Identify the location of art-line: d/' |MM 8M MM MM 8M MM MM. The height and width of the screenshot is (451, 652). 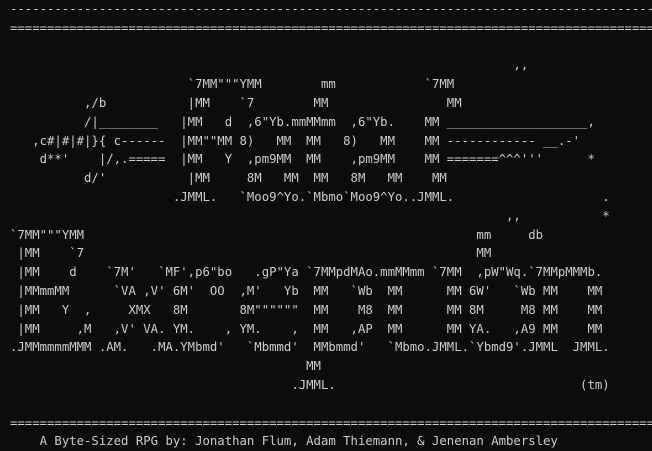
(228, 178).